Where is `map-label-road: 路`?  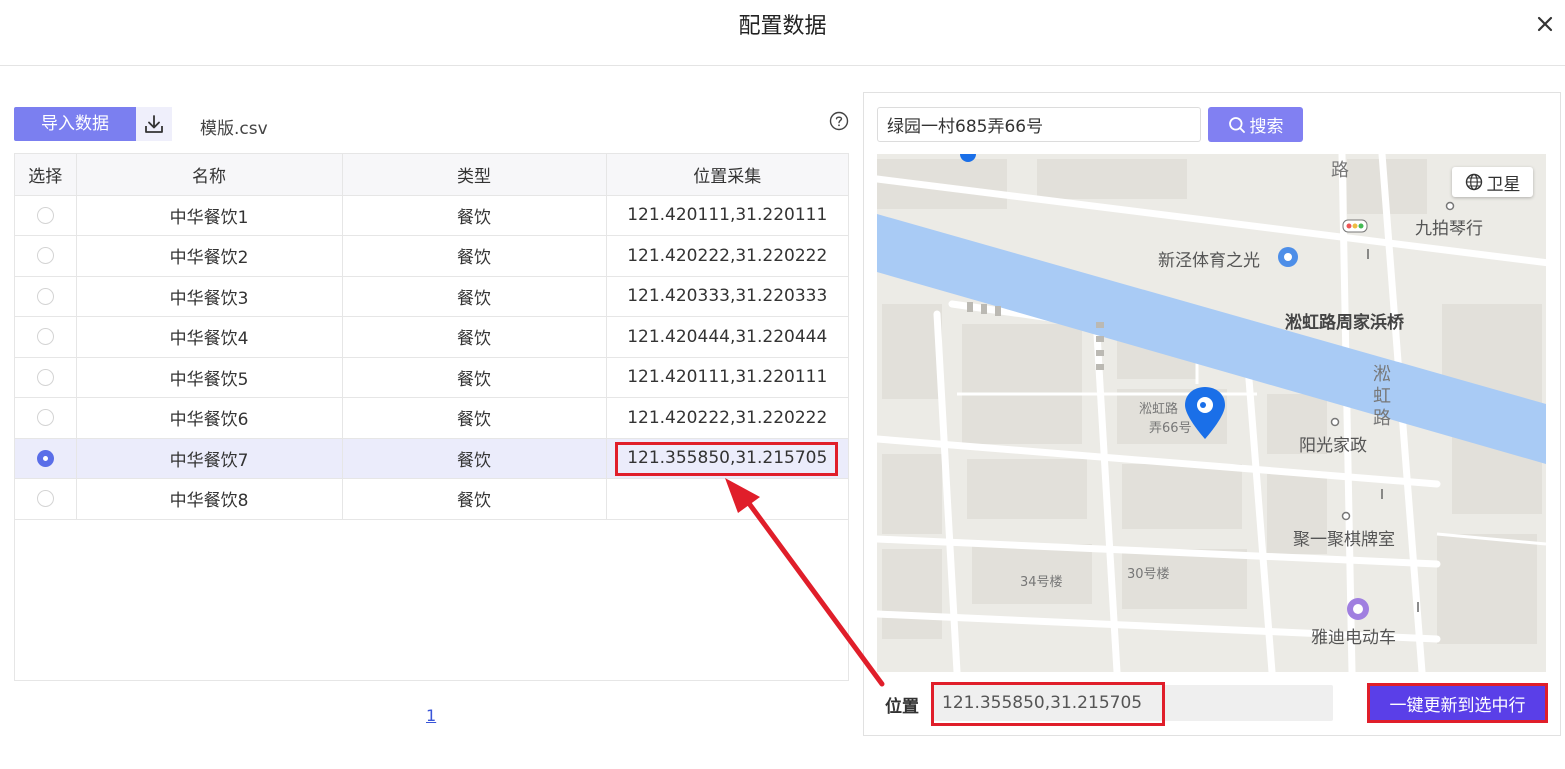
map-label-road: 路 is located at coordinates (1340, 170).